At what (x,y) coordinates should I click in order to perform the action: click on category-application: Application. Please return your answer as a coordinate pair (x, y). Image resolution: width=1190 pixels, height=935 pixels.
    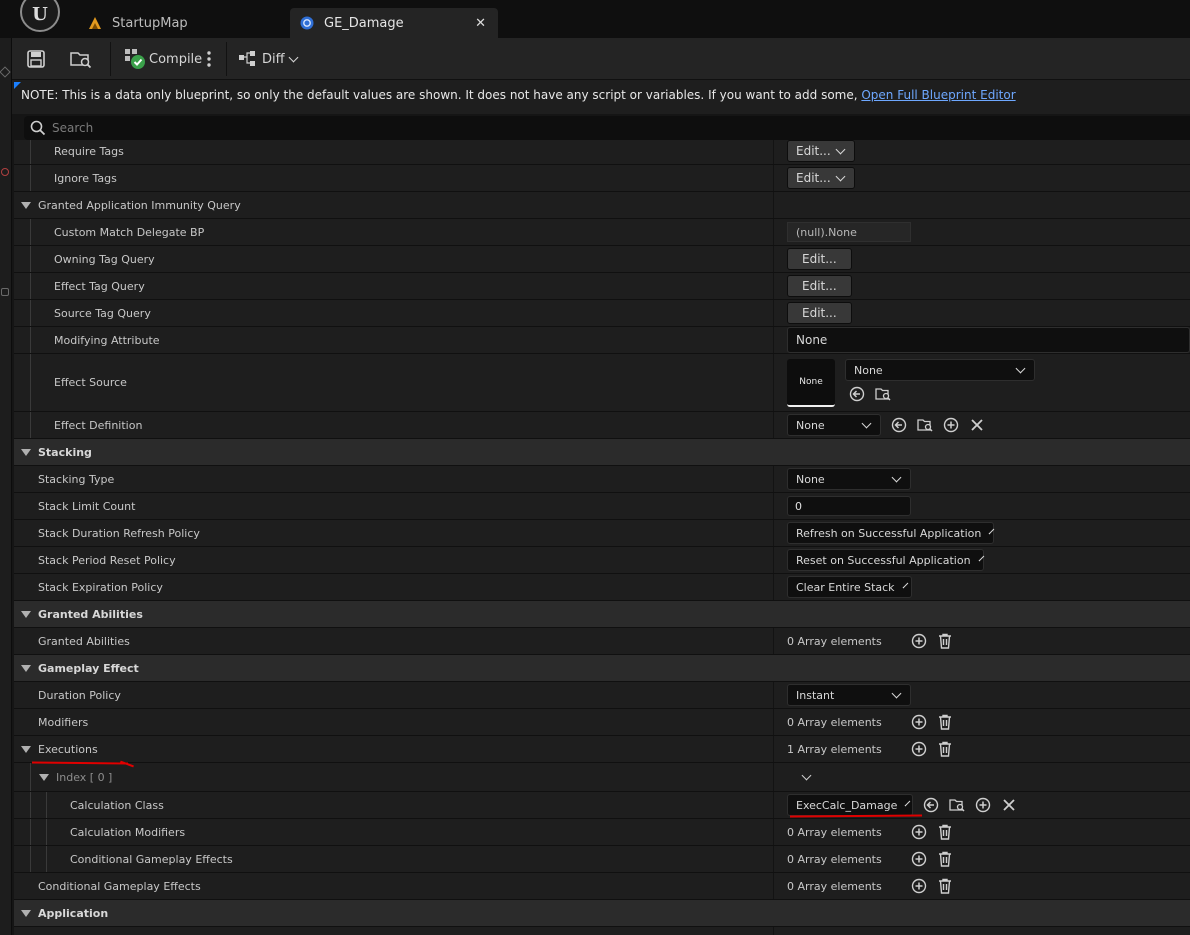
    Looking at the image, I should click on (602, 913).